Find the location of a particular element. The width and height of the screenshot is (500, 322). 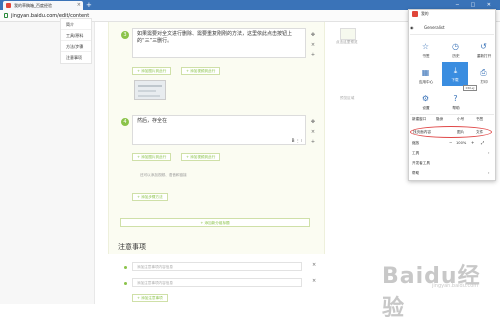

watermark-url: jingyan.baidu.com is located at coordinates (455, 286).